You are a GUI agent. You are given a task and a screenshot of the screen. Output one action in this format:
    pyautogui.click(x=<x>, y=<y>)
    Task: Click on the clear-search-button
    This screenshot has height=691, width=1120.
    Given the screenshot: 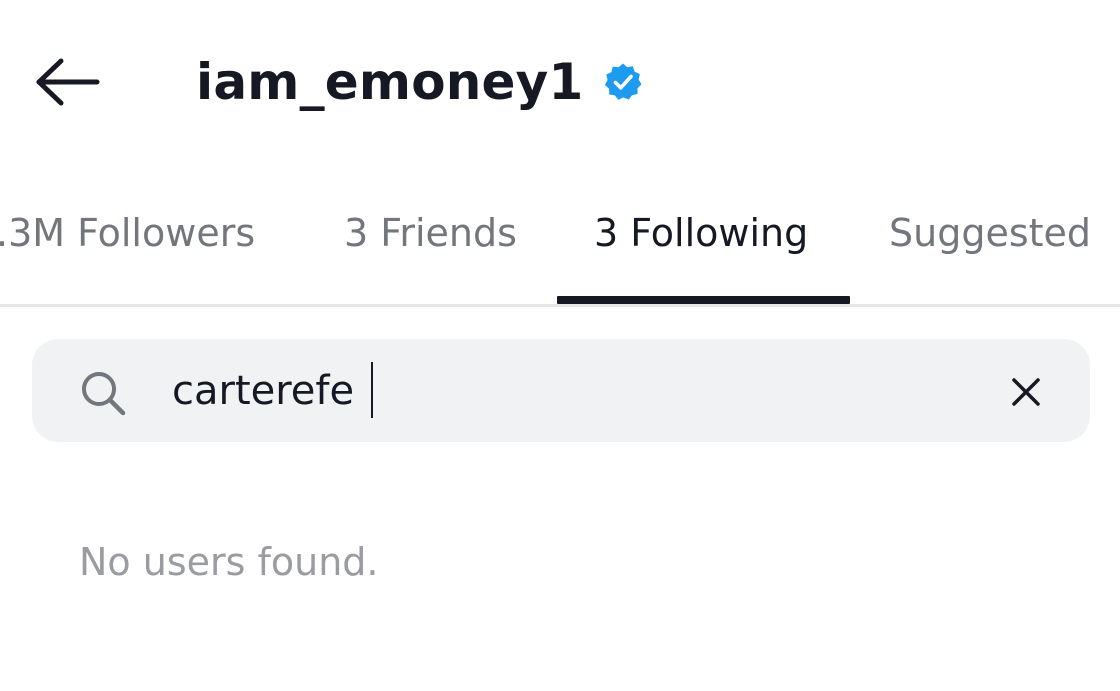 What is the action you would take?
    pyautogui.click(x=1026, y=392)
    